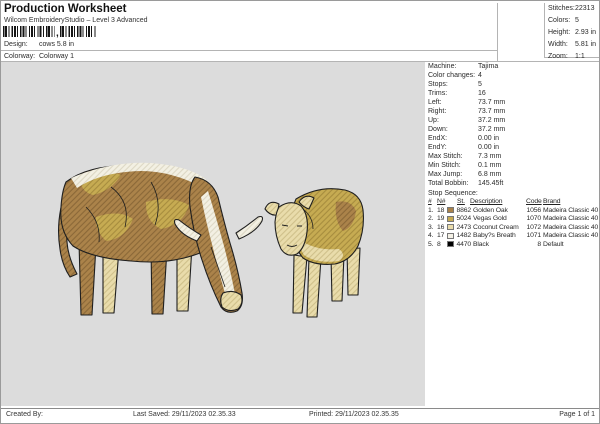  I want to click on machine-row: Left: 73.7 mm, so click(513, 103).